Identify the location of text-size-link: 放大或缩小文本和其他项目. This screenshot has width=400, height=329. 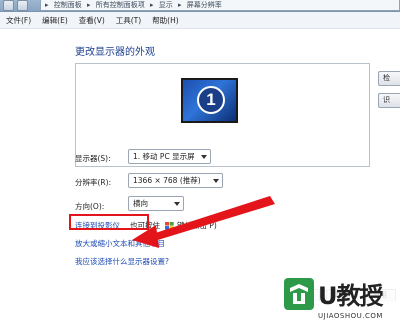
(120, 243).